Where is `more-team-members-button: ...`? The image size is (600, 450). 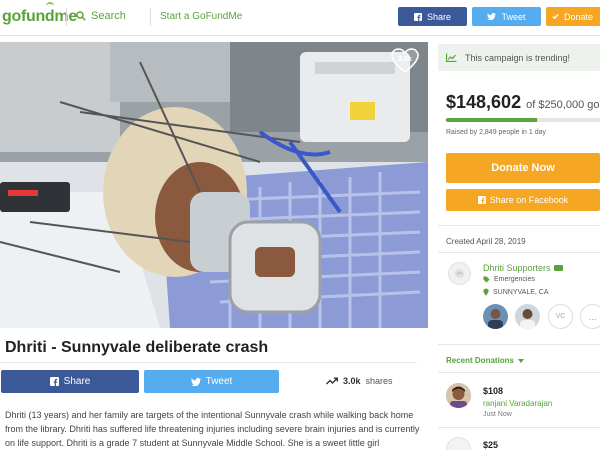
more-team-members-button: ... is located at coordinates (590, 316).